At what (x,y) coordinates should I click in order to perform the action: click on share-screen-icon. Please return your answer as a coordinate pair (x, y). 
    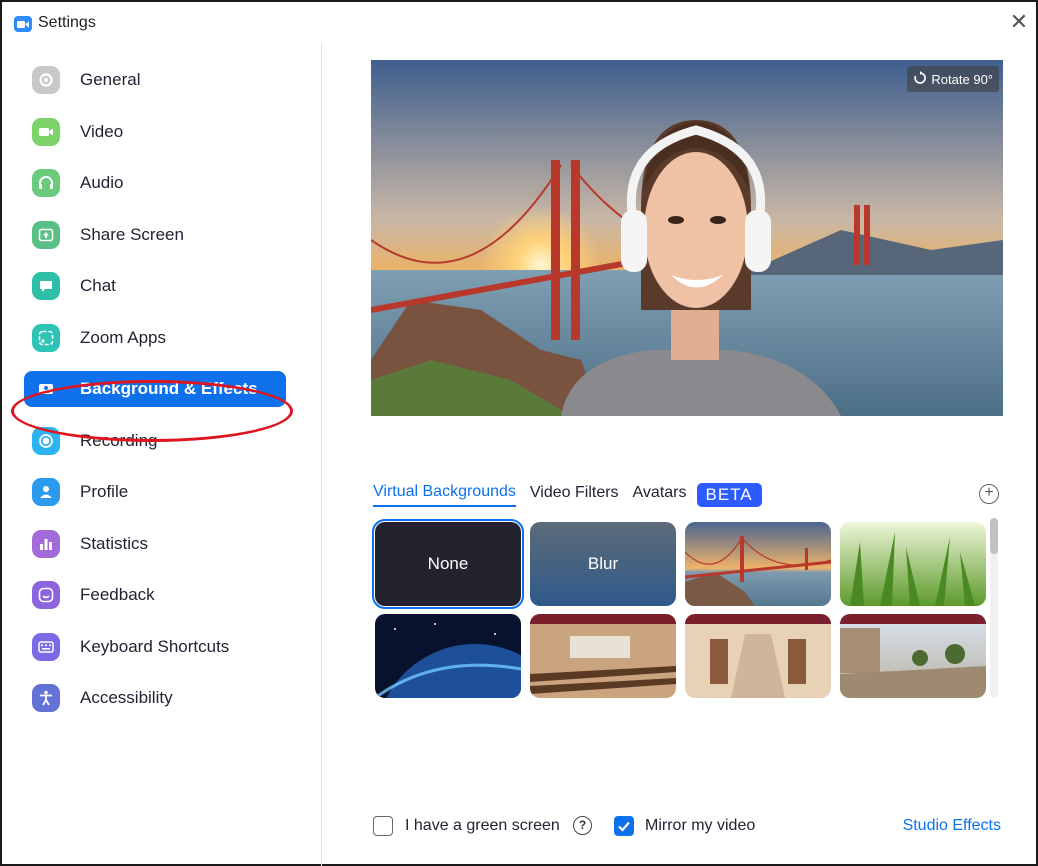
    Looking at the image, I should click on (46, 234).